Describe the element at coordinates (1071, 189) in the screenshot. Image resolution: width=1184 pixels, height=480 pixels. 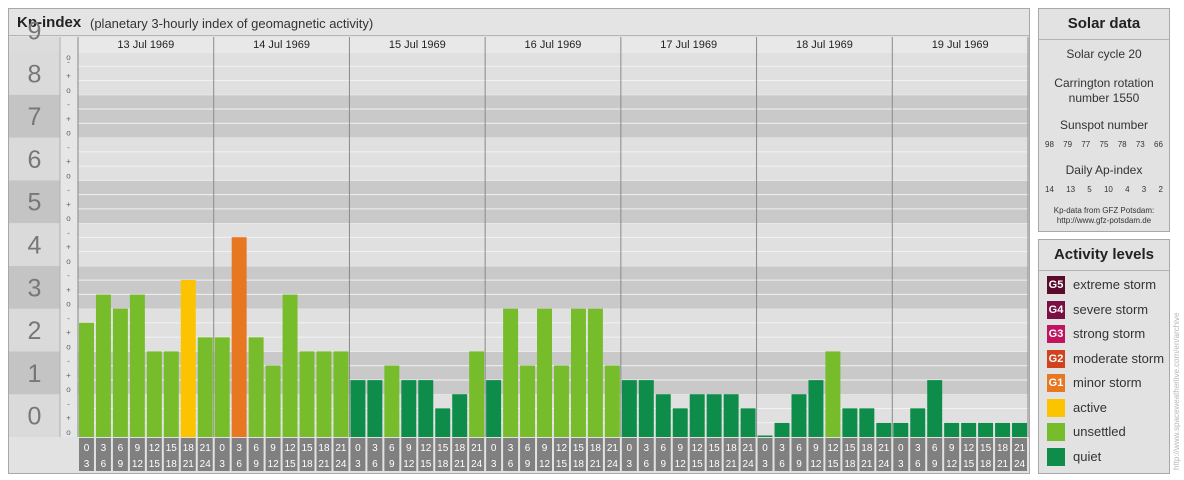
I see `ap-value-1: 13` at that location.